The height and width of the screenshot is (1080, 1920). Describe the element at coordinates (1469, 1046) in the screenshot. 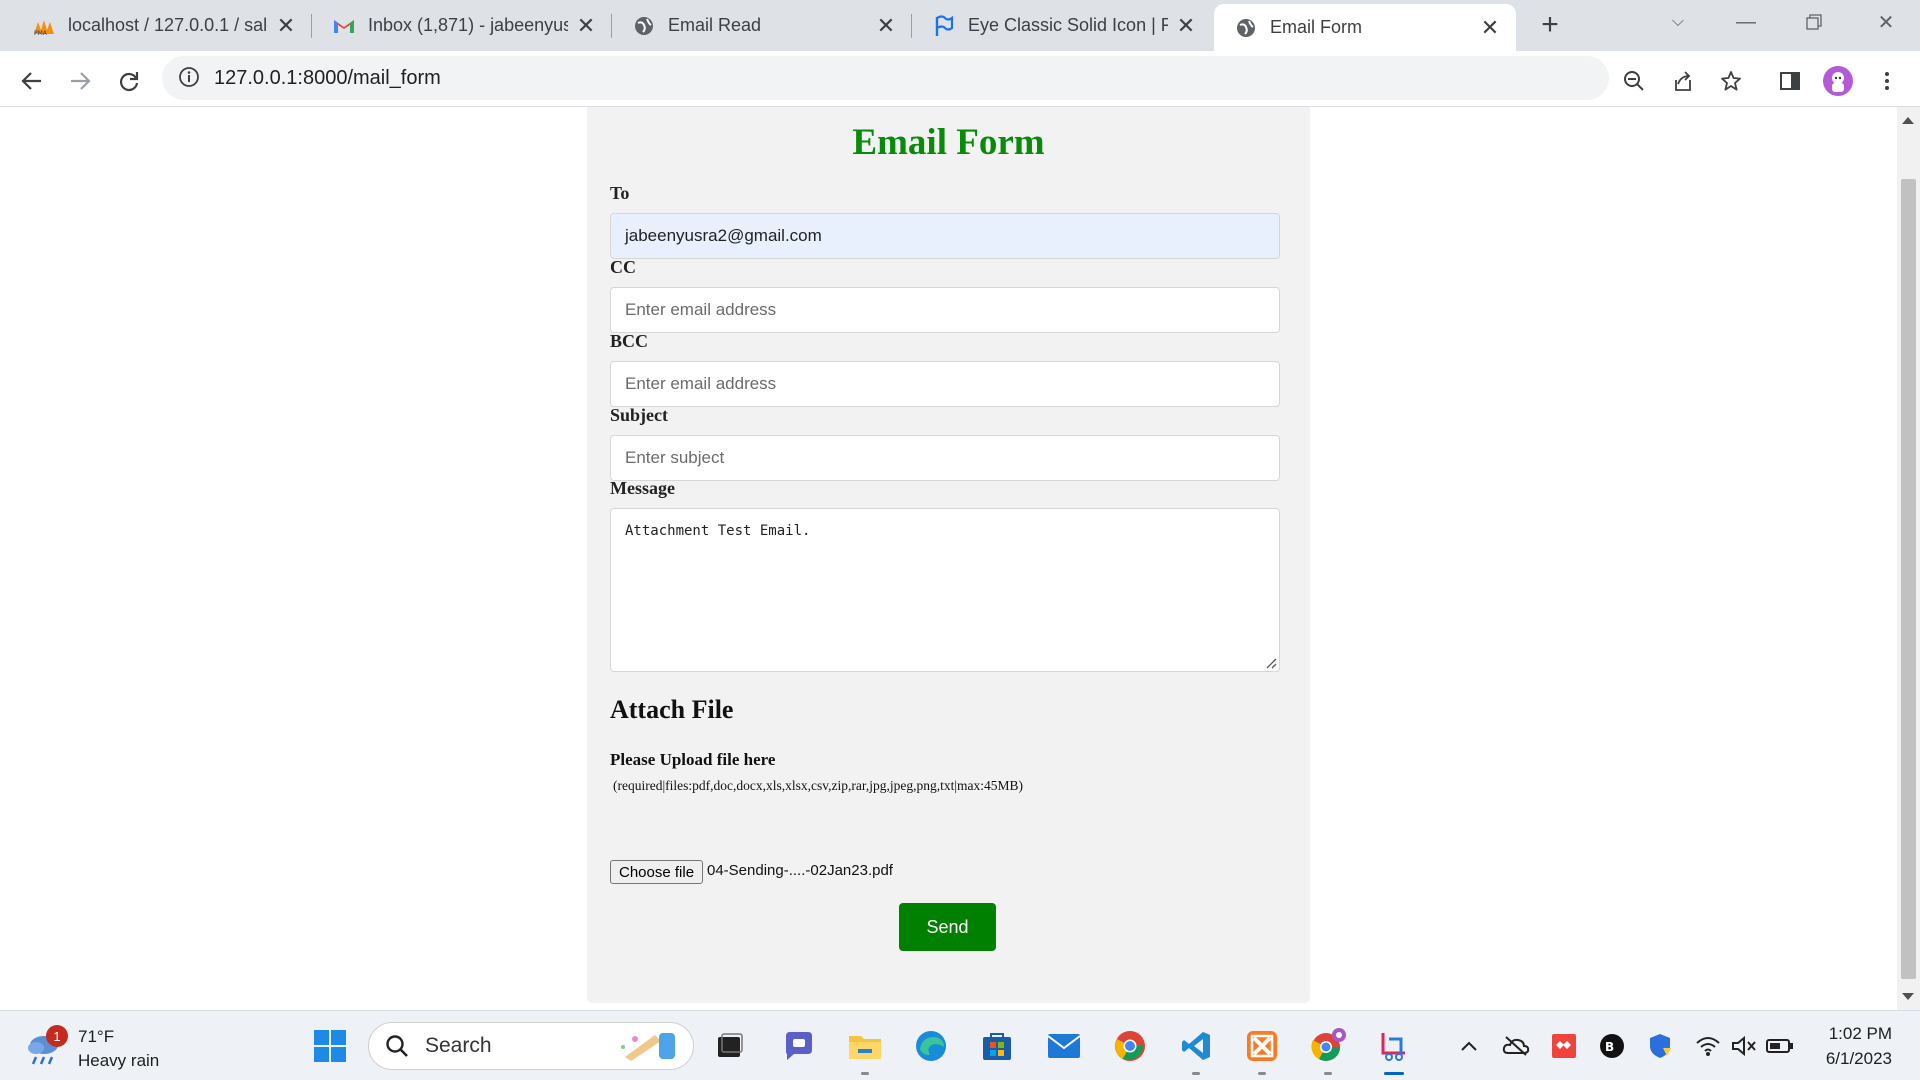

I see `show-hidden-icons-icon` at that location.